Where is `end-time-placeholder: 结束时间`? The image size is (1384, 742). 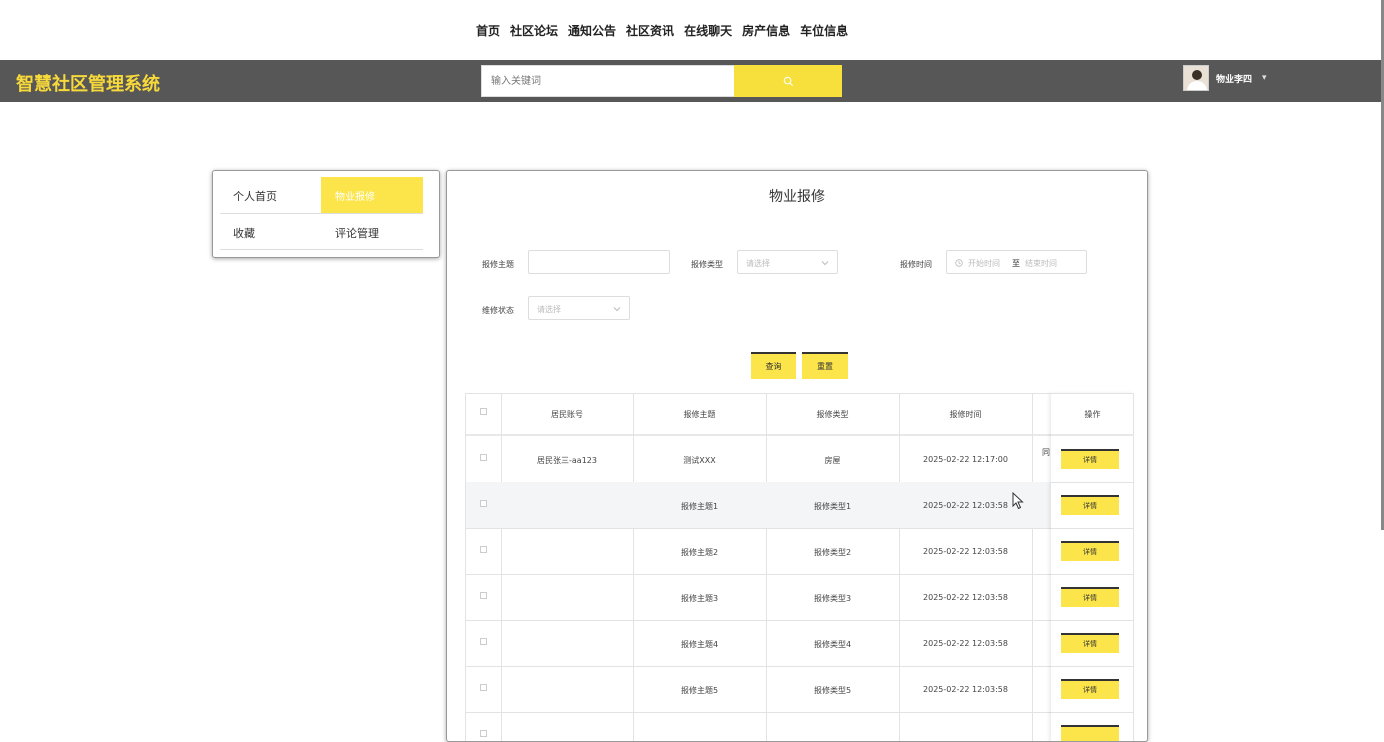 end-time-placeholder: 结束时间 is located at coordinates (1041, 263).